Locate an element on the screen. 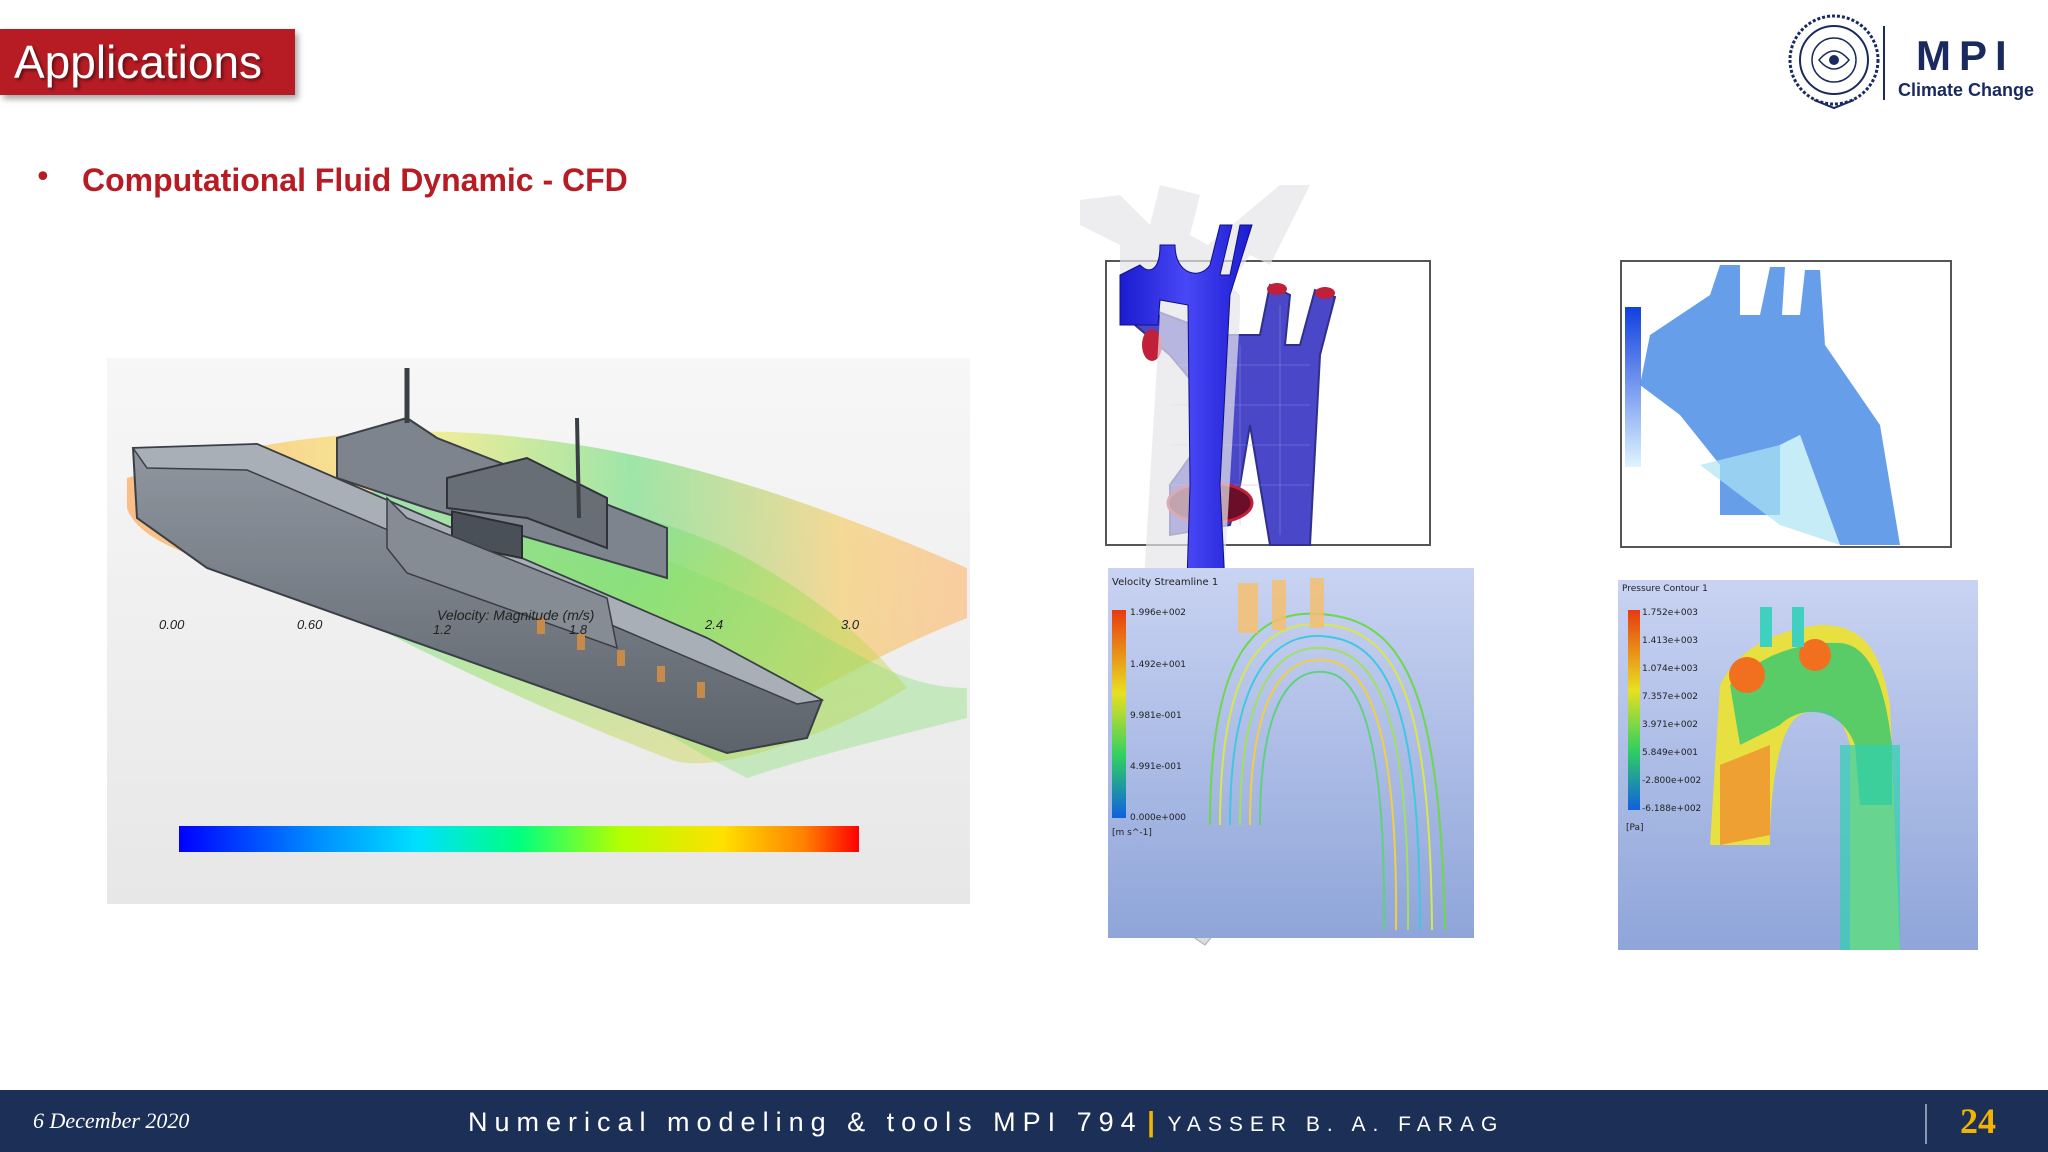 Image resolution: width=2048 pixels, height=1152 pixels. footer-date: 6 December 2020 is located at coordinates (111, 1120).